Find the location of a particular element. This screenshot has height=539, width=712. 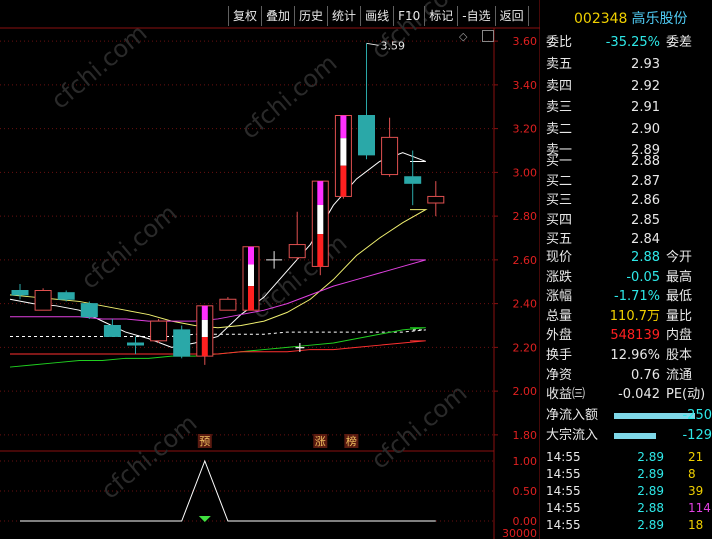

bid-row: 买三 2.86 is located at coordinates (629, 200).